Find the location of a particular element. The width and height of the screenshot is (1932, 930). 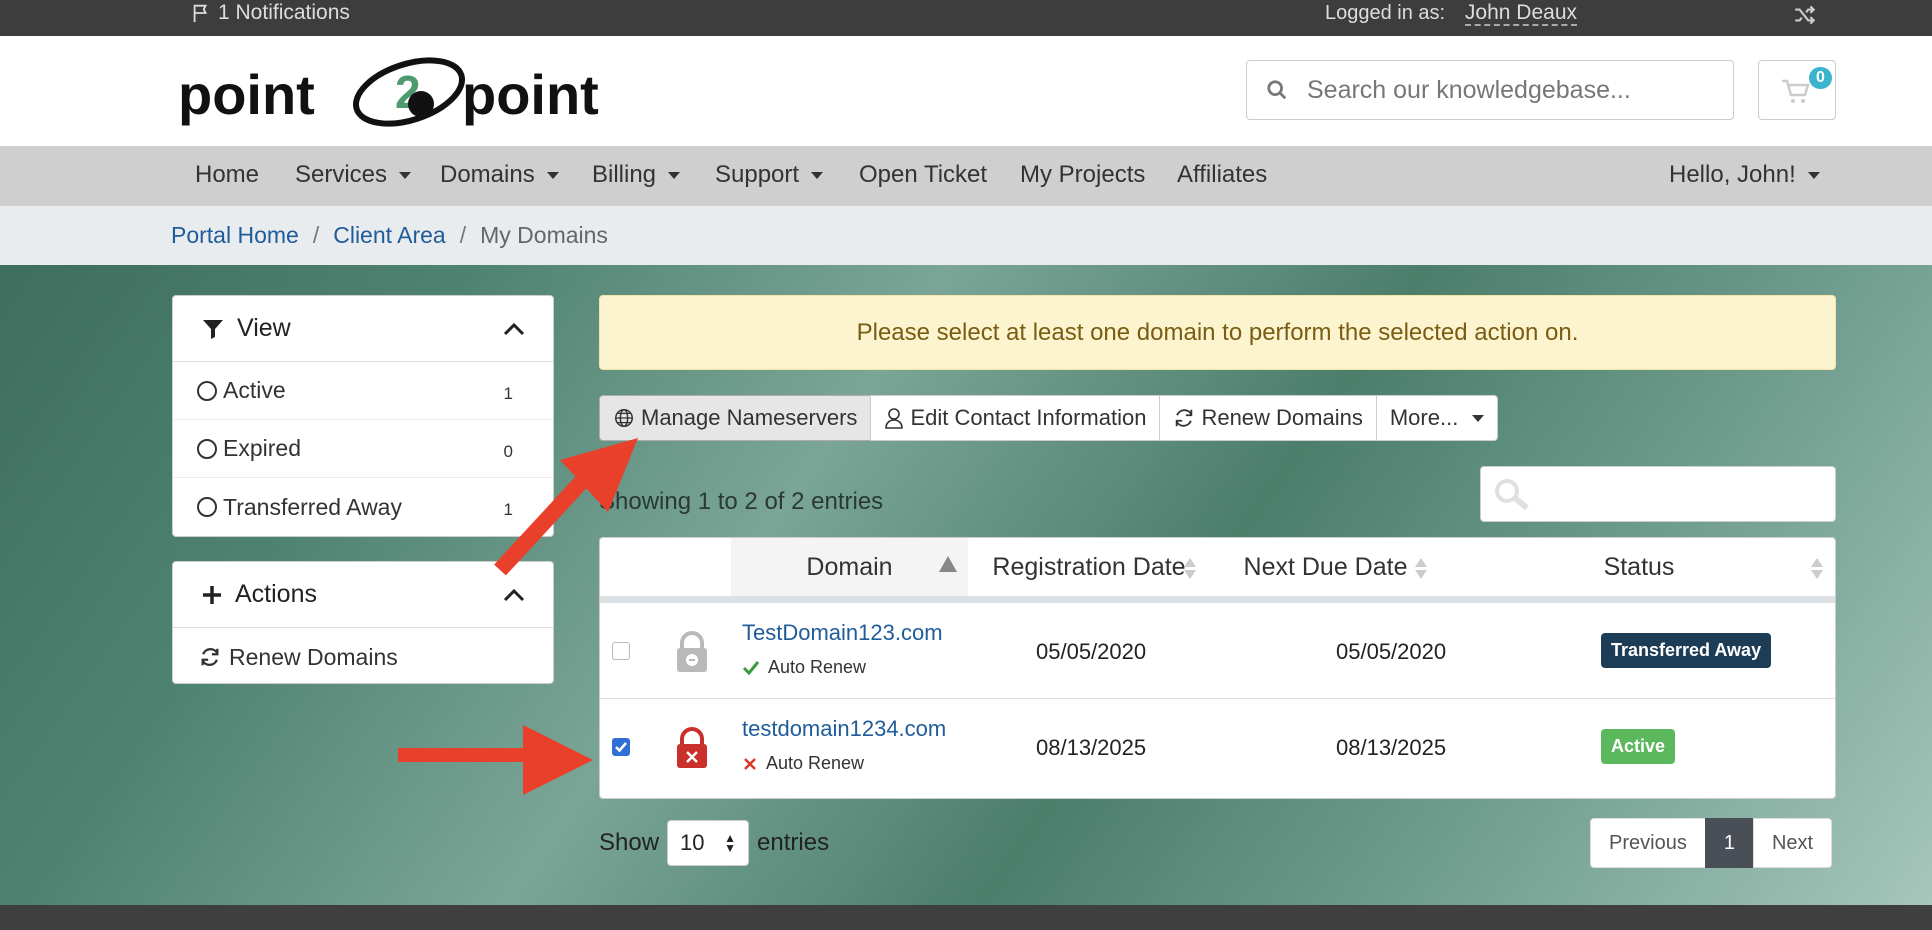

table-search-input is located at coordinates (1658, 494).